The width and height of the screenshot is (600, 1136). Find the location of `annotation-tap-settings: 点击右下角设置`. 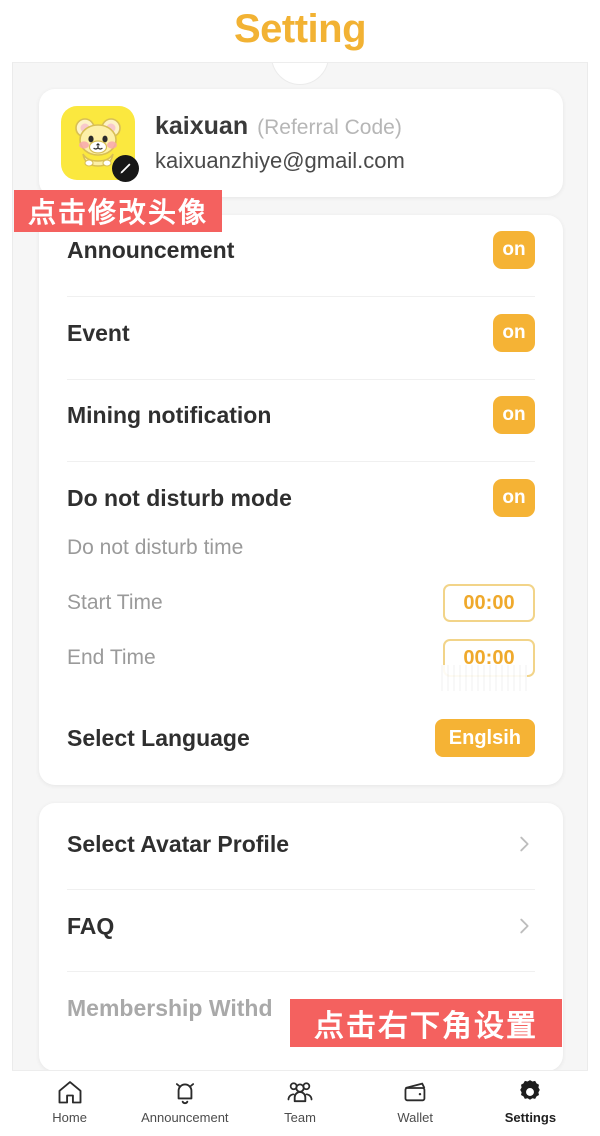

annotation-tap-settings: 点击右下角设置 is located at coordinates (426, 1023).